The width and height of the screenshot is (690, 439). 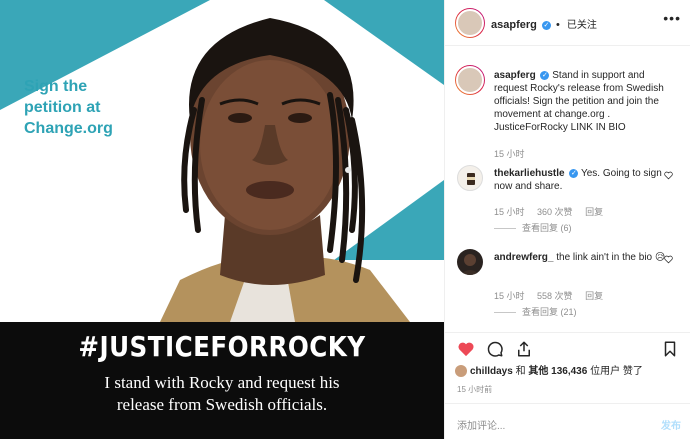 What do you see at coordinates (62, 107) in the screenshot?
I see `petition-line: petition at` at bounding box center [62, 107].